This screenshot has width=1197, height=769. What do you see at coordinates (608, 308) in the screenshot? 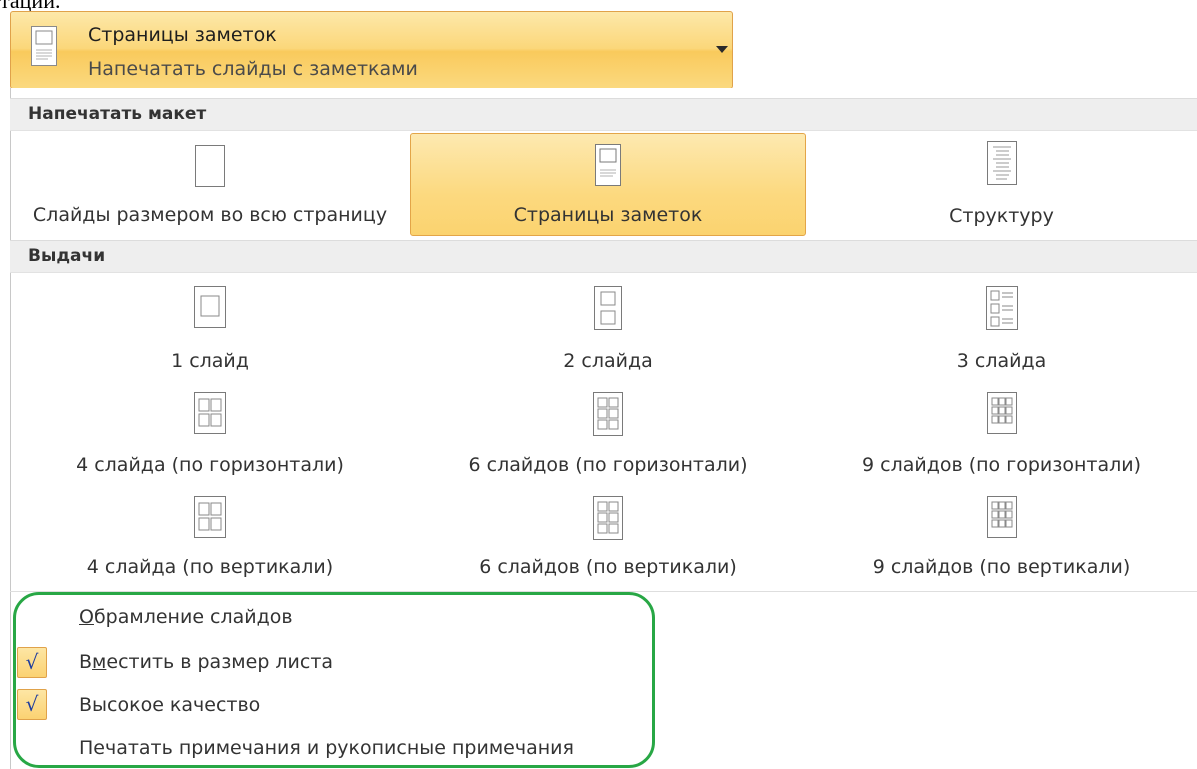
I see `two-slides-icon` at bounding box center [608, 308].